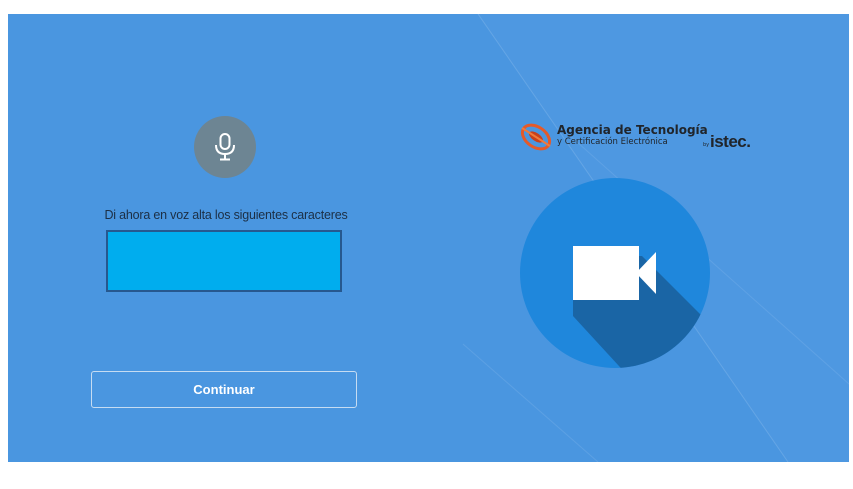 This screenshot has width=853, height=489. I want to click on characters-display-box, so click(224, 261).